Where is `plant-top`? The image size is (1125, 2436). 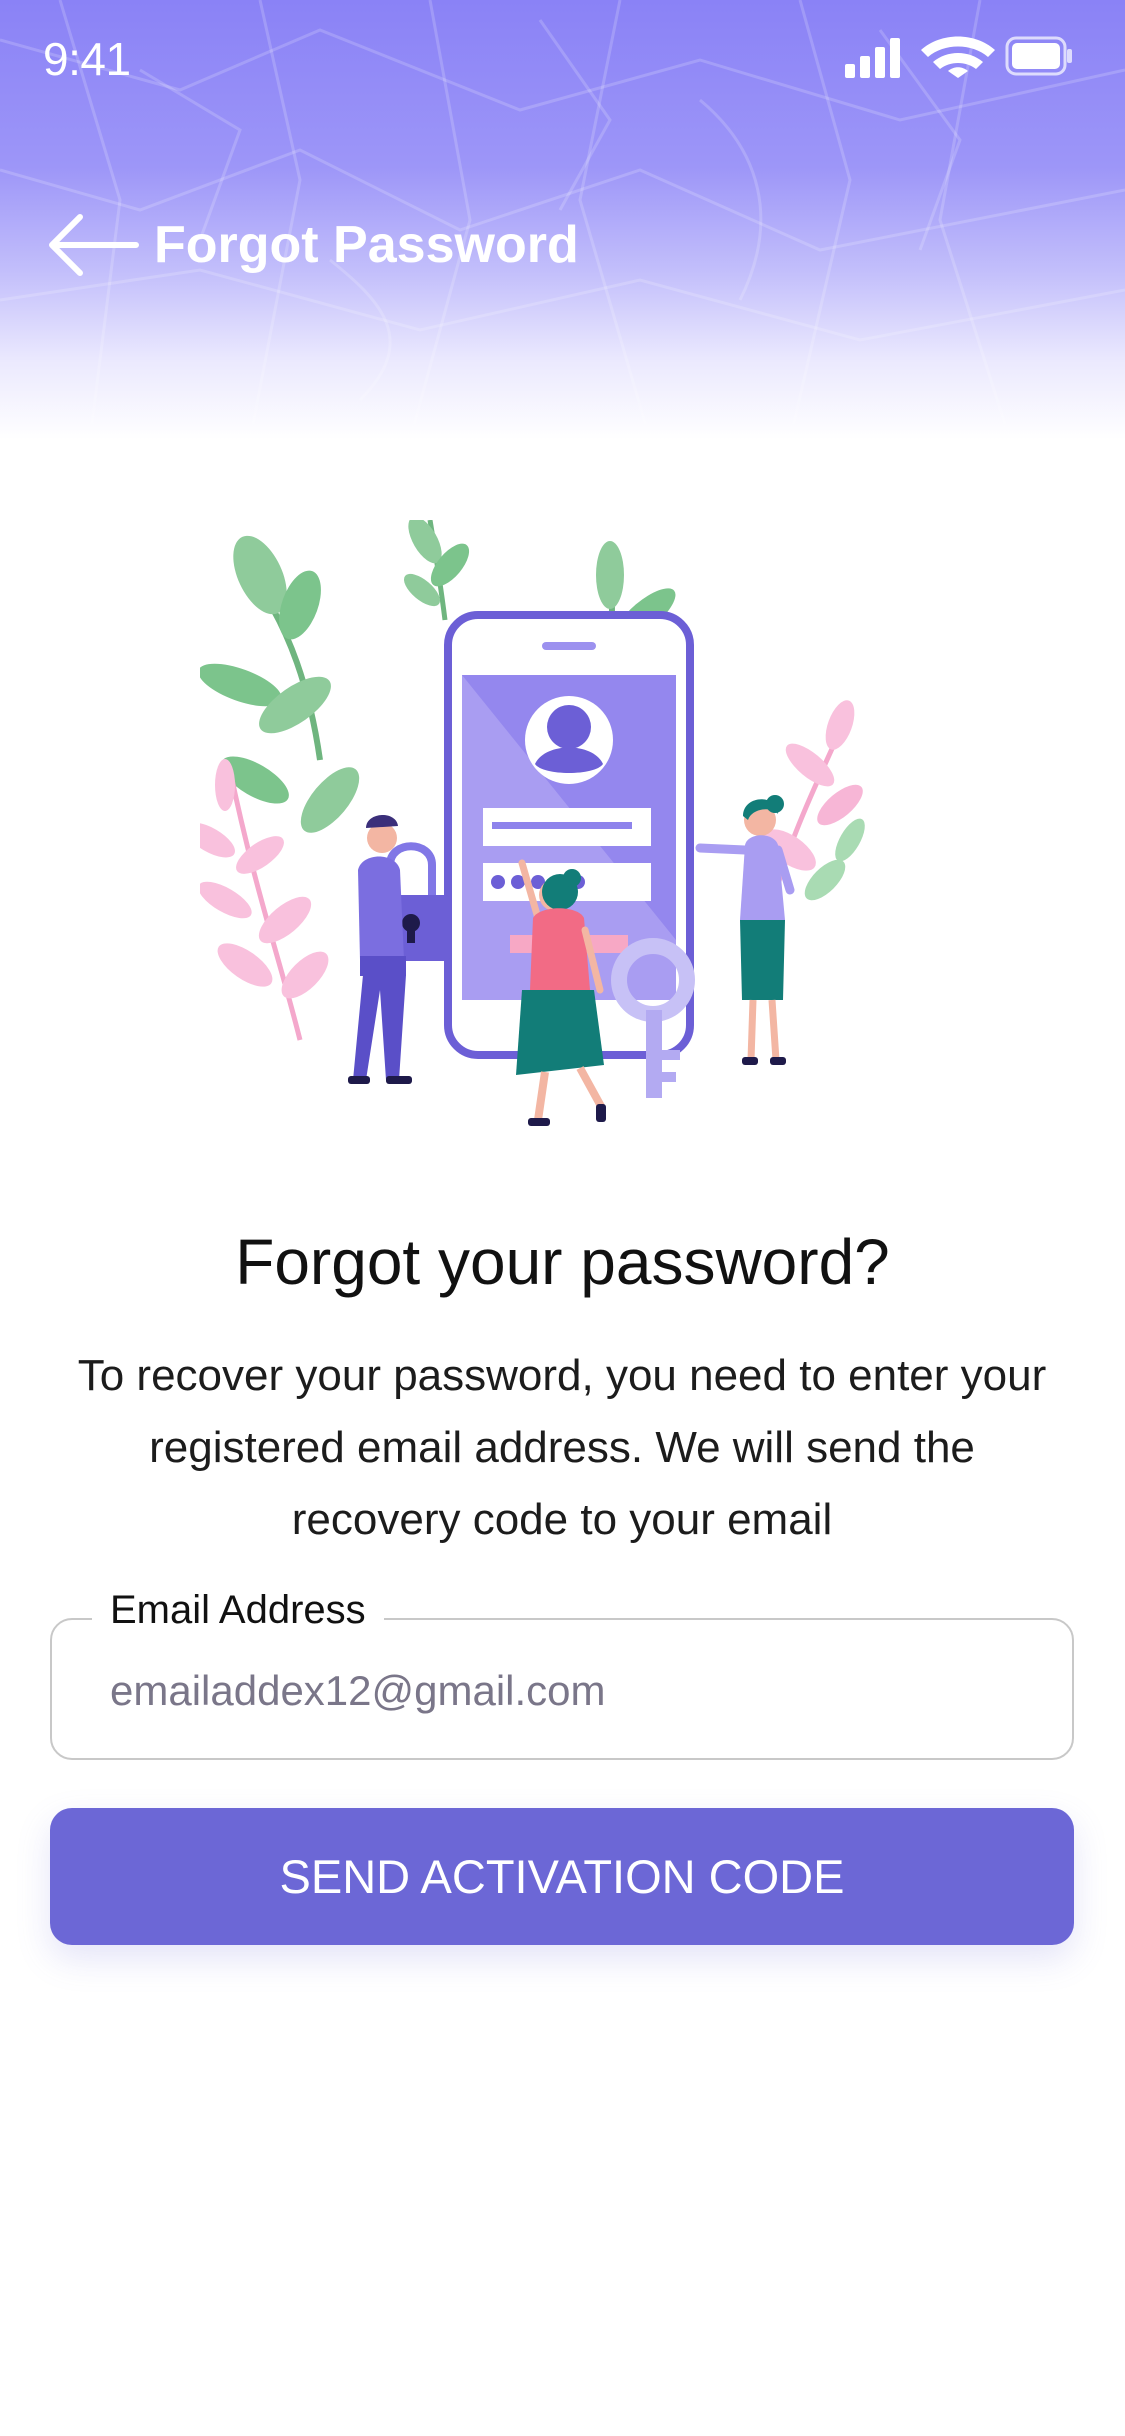
plant-top is located at coordinates (436, 570).